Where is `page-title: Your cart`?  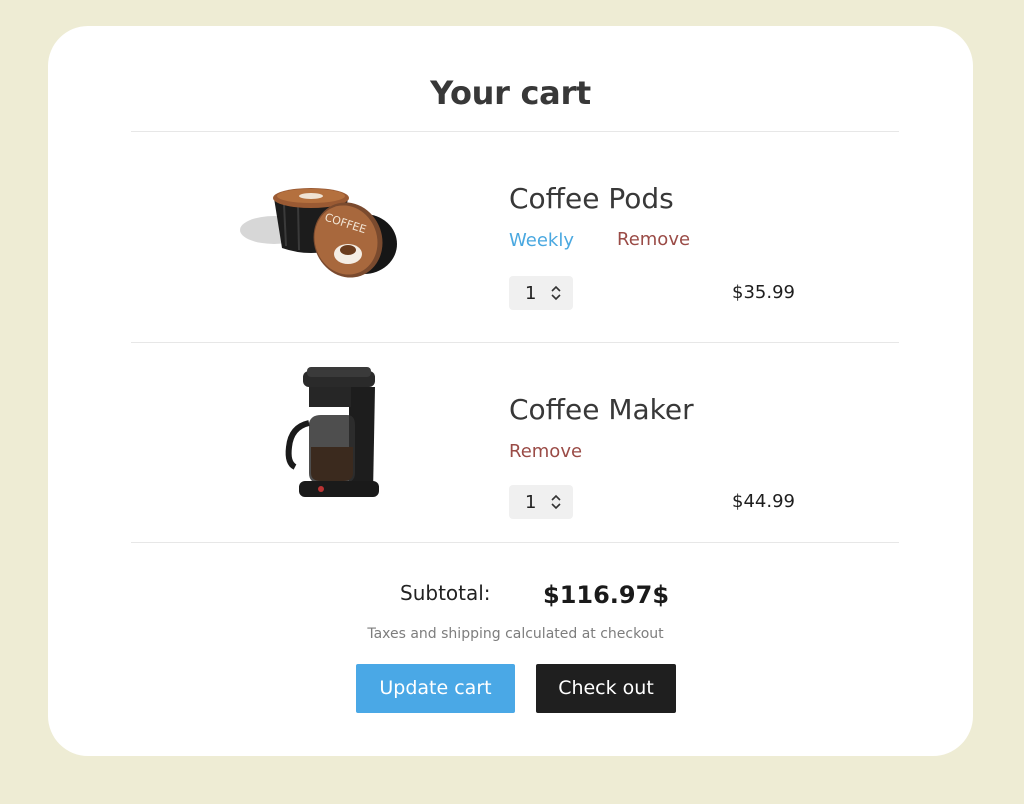
page-title: Your cart is located at coordinates (510, 93).